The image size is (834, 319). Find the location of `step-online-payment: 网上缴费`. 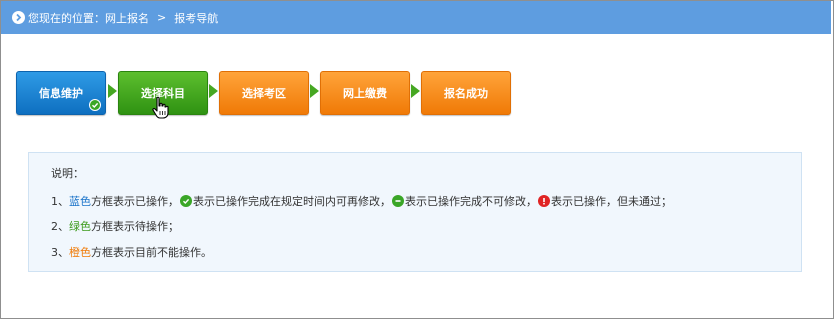

step-online-payment: 网上缴费 is located at coordinates (365, 93).